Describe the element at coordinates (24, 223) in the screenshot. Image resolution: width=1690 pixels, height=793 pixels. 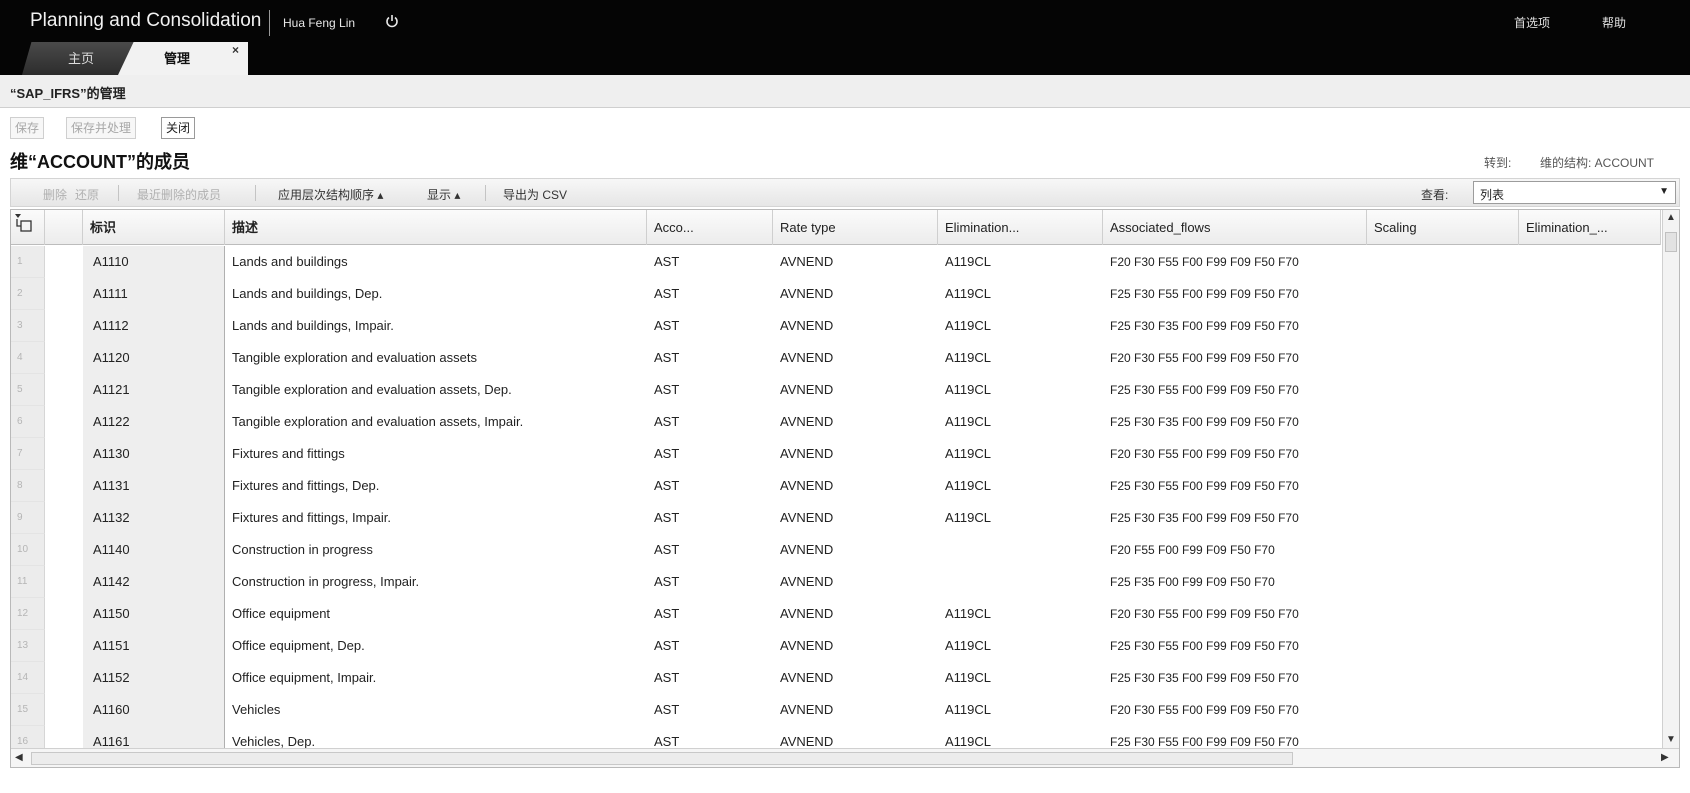
I see `column-chooser-icon` at that location.